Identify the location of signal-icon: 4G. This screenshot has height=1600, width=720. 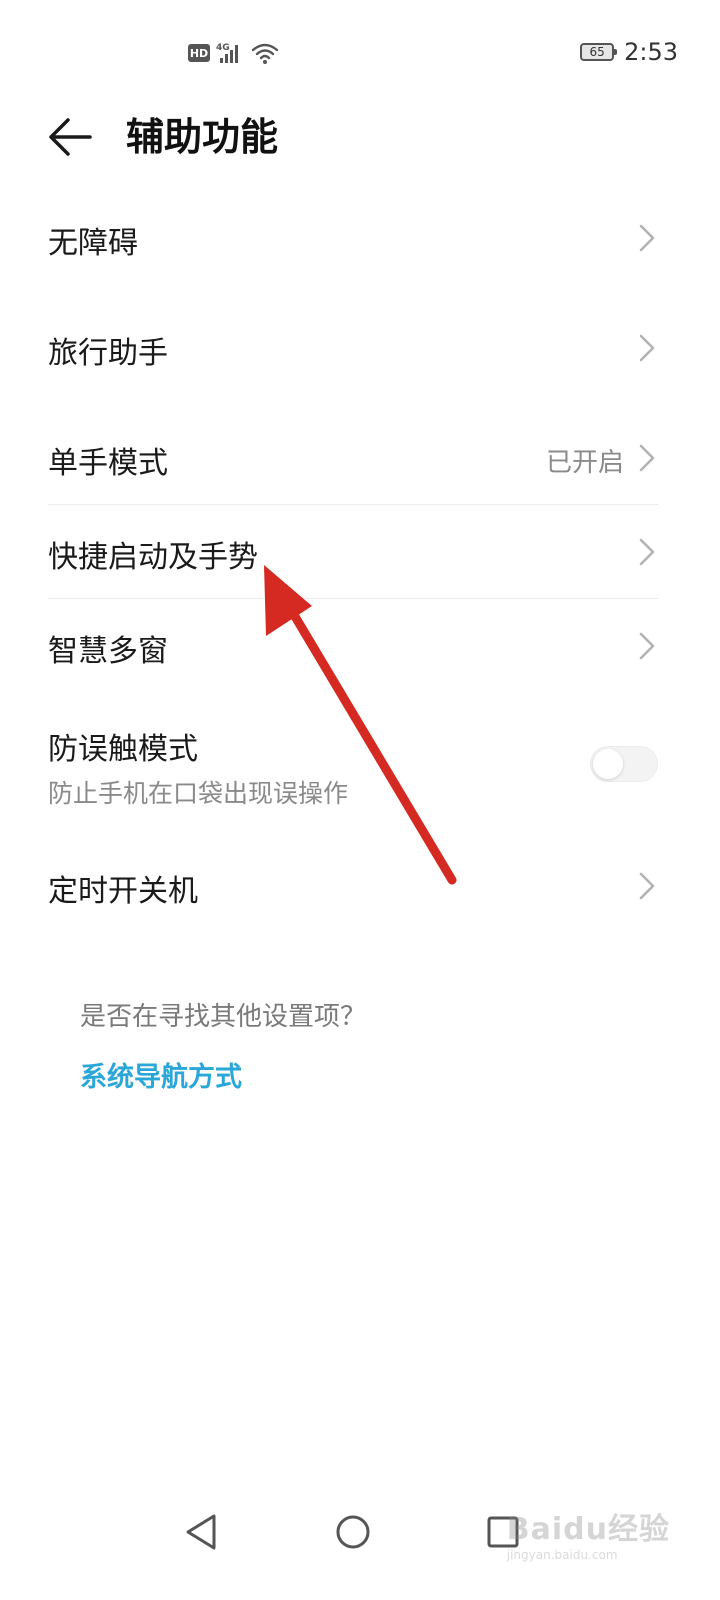
(227, 53).